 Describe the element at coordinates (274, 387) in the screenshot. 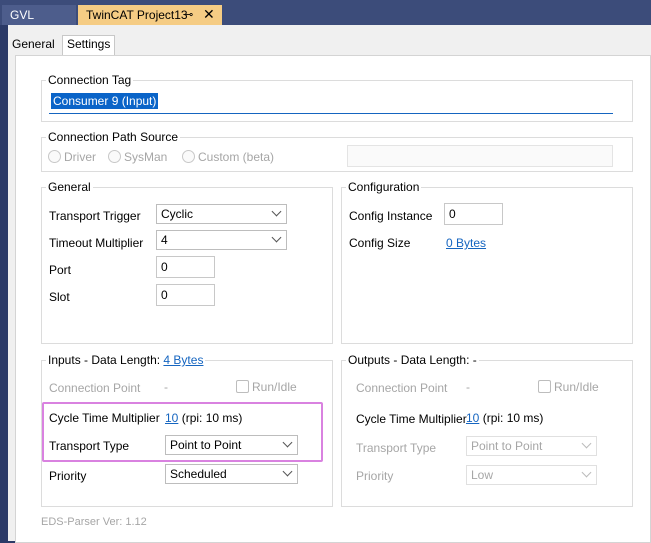

I see `inputs-run-idle-label: Run/Idle` at that location.